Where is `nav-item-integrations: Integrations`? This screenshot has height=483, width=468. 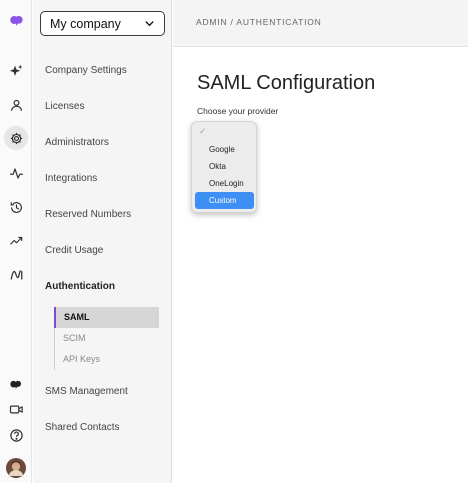
nav-item-integrations: Integrations is located at coordinates (71, 178).